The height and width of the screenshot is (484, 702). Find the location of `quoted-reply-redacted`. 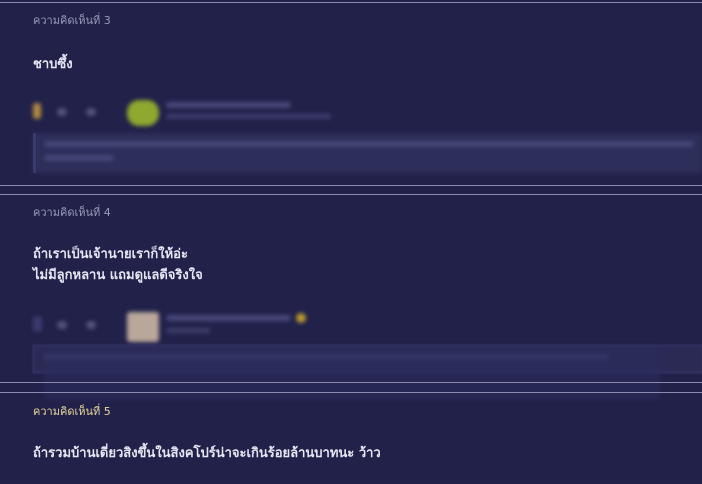

quoted-reply-redacted is located at coordinates (367, 153).